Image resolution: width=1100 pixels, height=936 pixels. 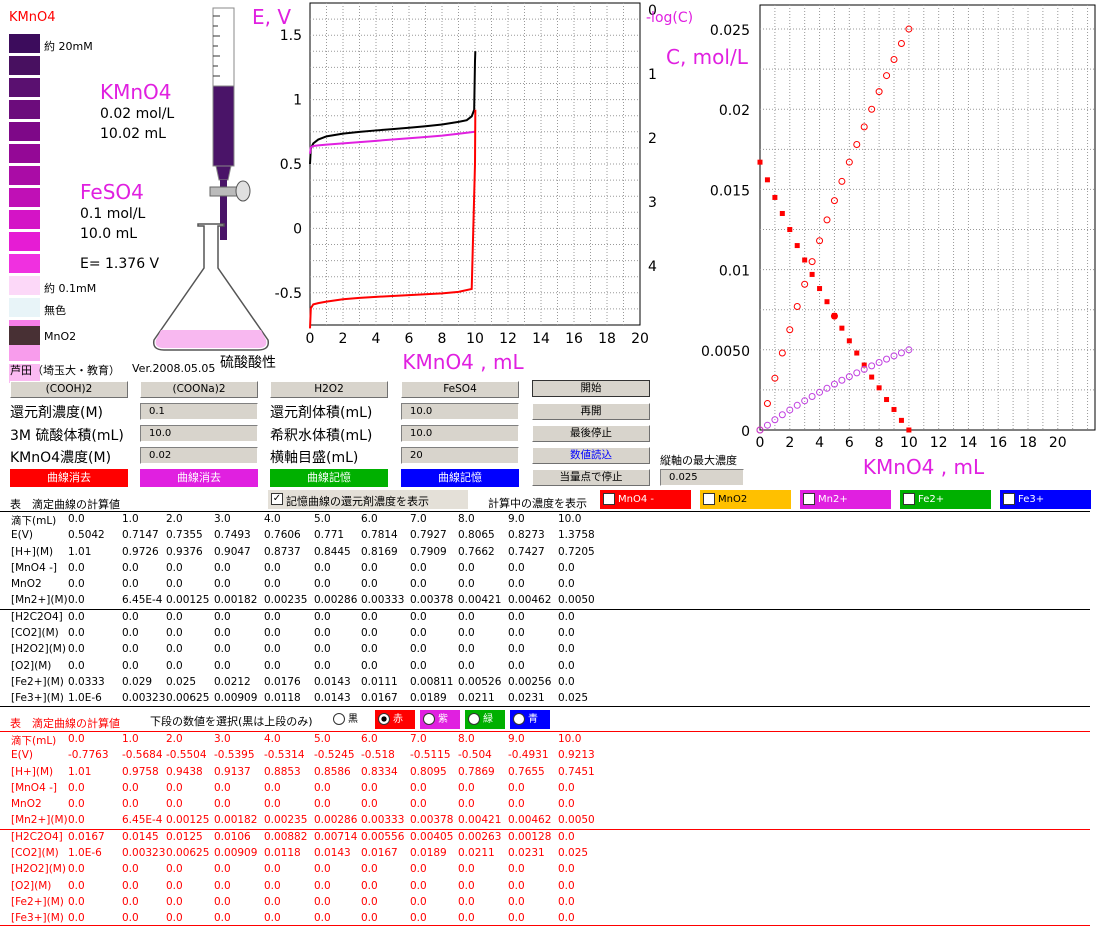 What do you see at coordinates (609, 499) in the screenshot?
I see `checkbox-icon` at bounding box center [609, 499].